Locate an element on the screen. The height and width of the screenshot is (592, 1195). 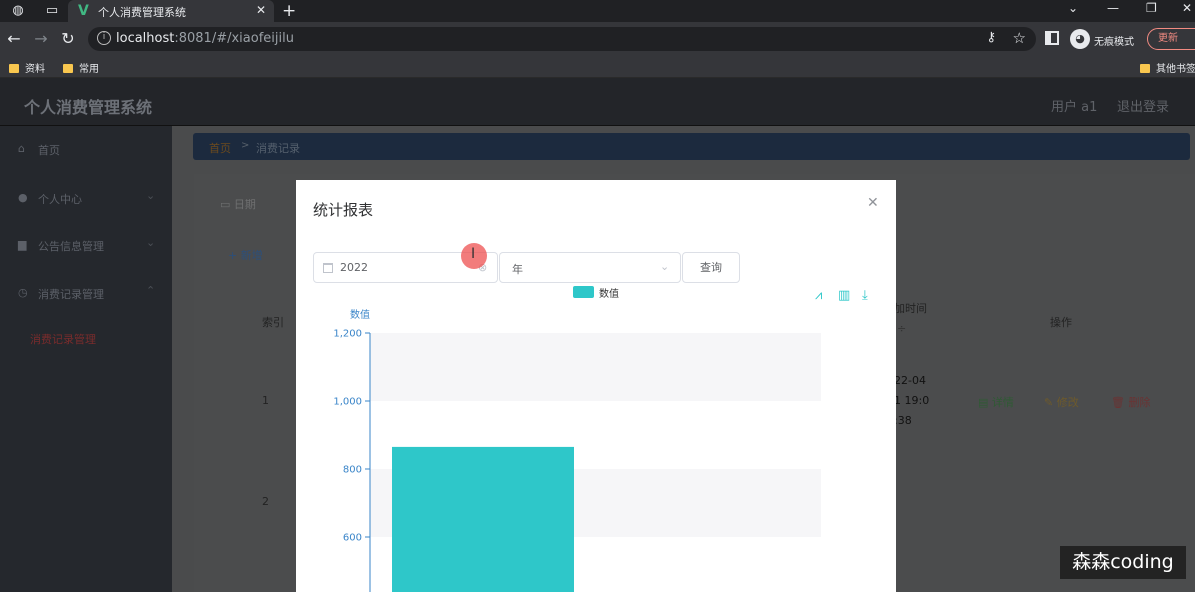
address-bar: i localhost:8081/#/xiaofeijilu ⚷ ☆ is located at coordinates (562, 39).